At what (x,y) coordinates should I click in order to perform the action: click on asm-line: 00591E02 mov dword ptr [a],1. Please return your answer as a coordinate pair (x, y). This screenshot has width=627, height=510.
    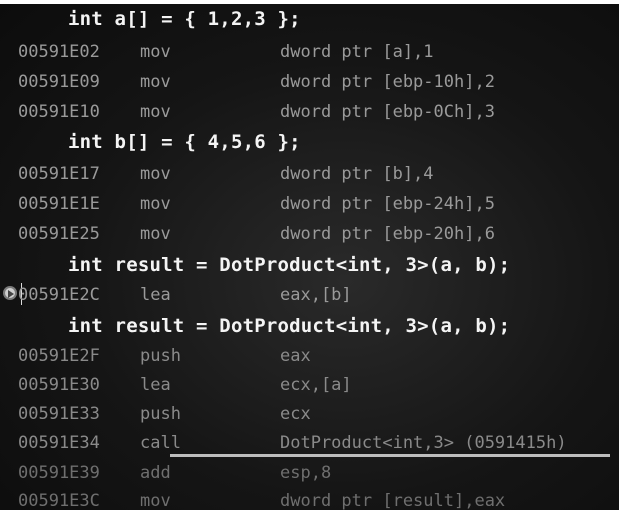
    Looking at the image, I should click on (313, 52).